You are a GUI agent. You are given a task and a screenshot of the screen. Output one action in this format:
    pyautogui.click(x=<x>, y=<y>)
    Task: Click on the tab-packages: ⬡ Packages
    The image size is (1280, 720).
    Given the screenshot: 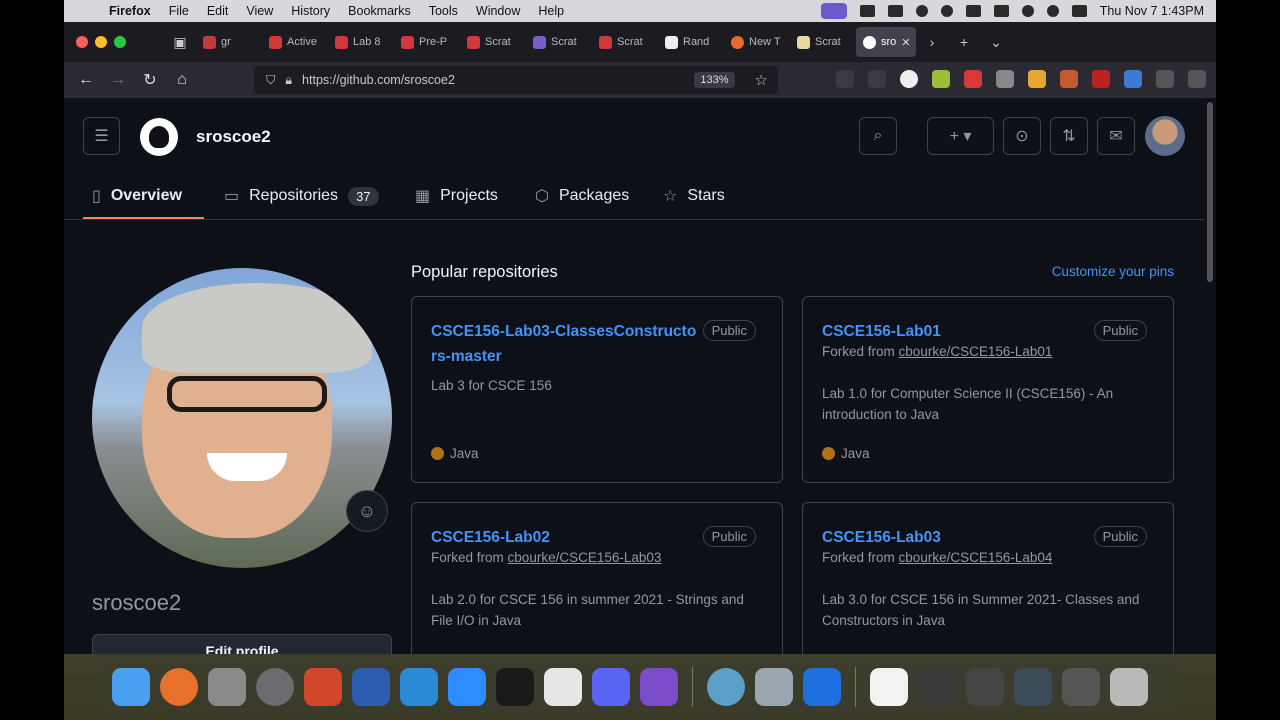 What is the action you would take?
    pyautogui.click(x=582, y=196)
    